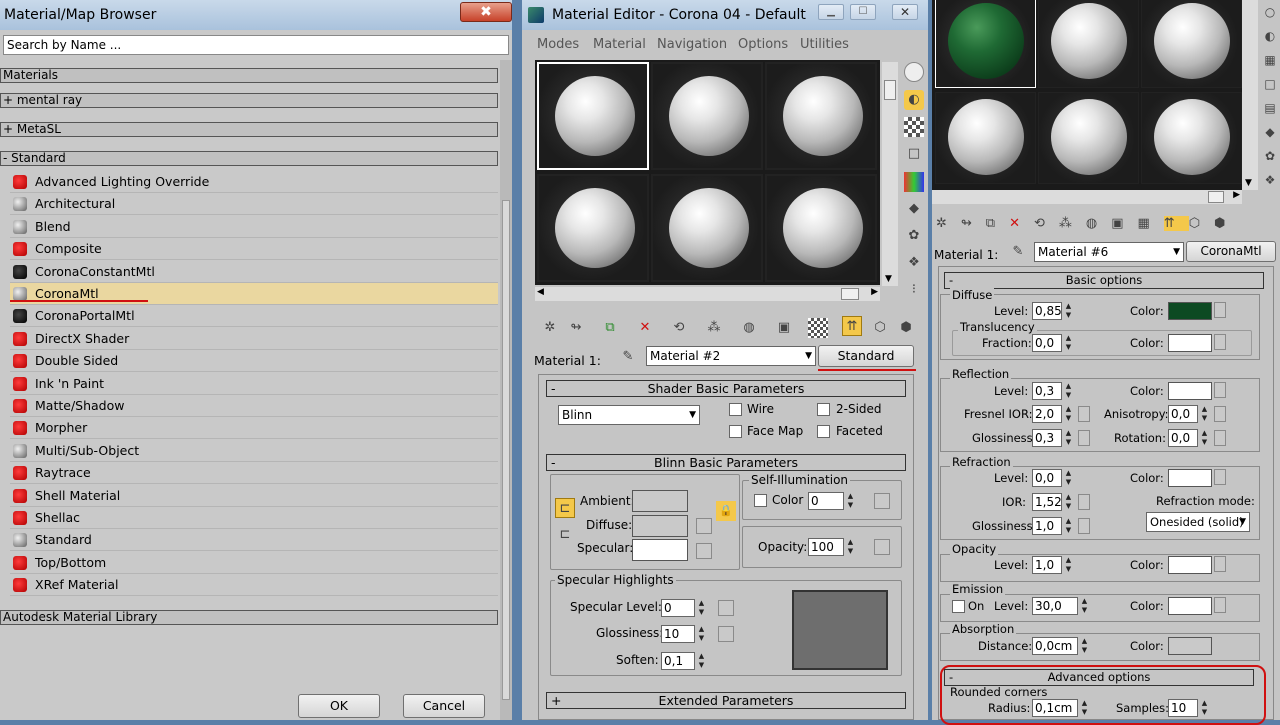 This screenshot has height=725, width=1280. What do you see at coordinates (679, 328) in the screenshot?
I see `make-copy-icon: ⟲` at bounding box center [679, 328].